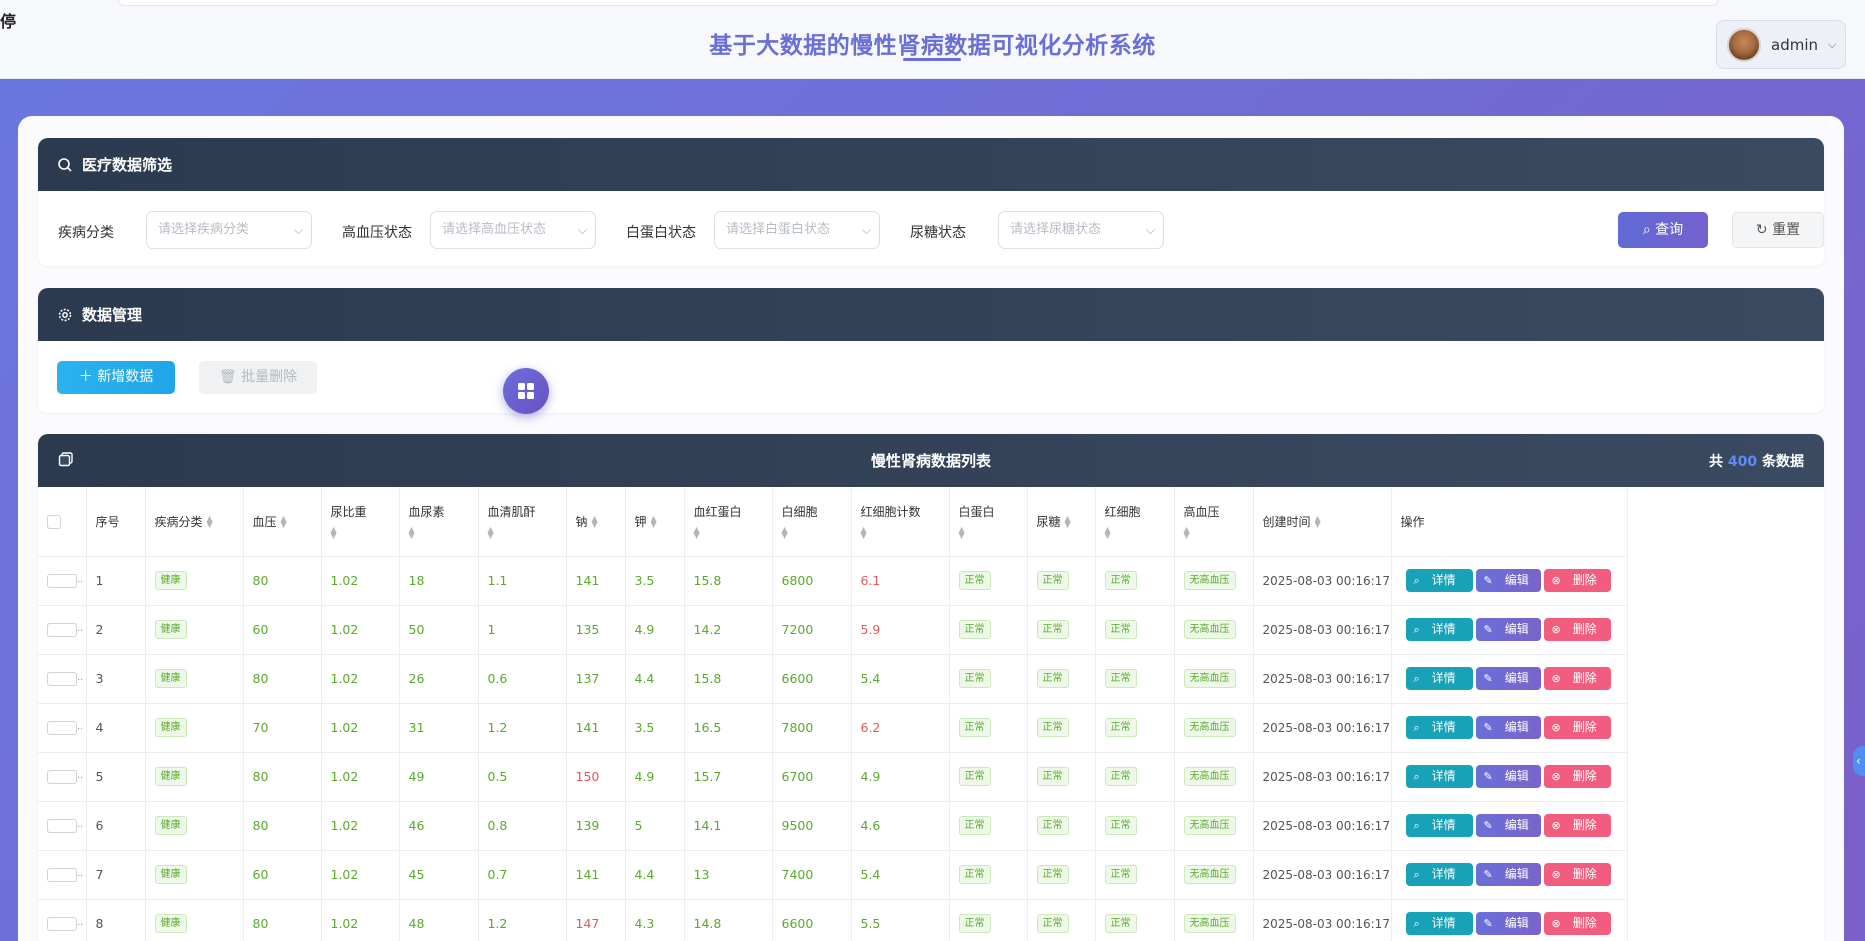  I want to click on col-disease: 疾病分类 ▲ ▼, so click(194, 522).